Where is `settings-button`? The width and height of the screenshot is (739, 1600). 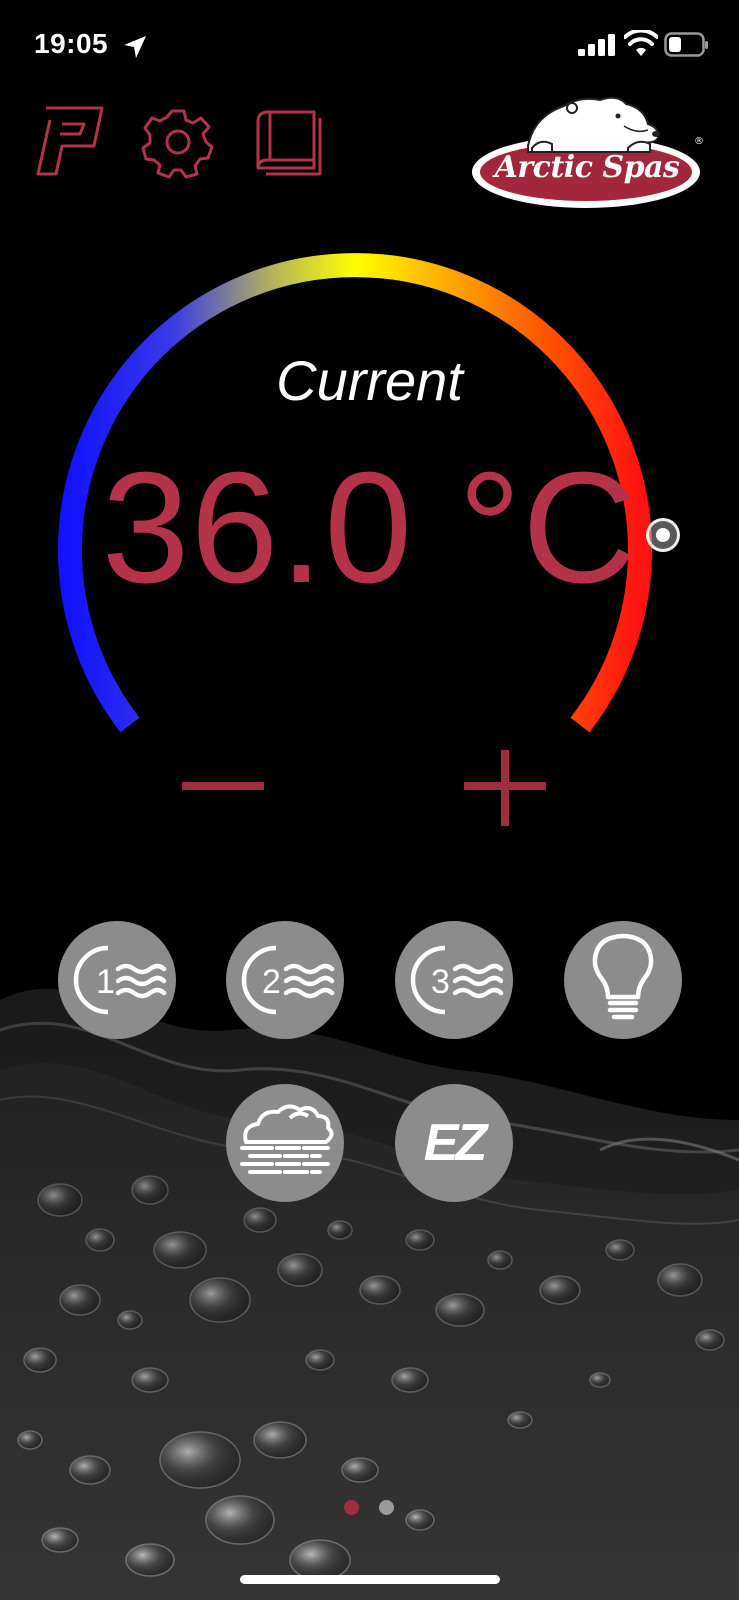
settings-button is located at coordinates (178, 142).